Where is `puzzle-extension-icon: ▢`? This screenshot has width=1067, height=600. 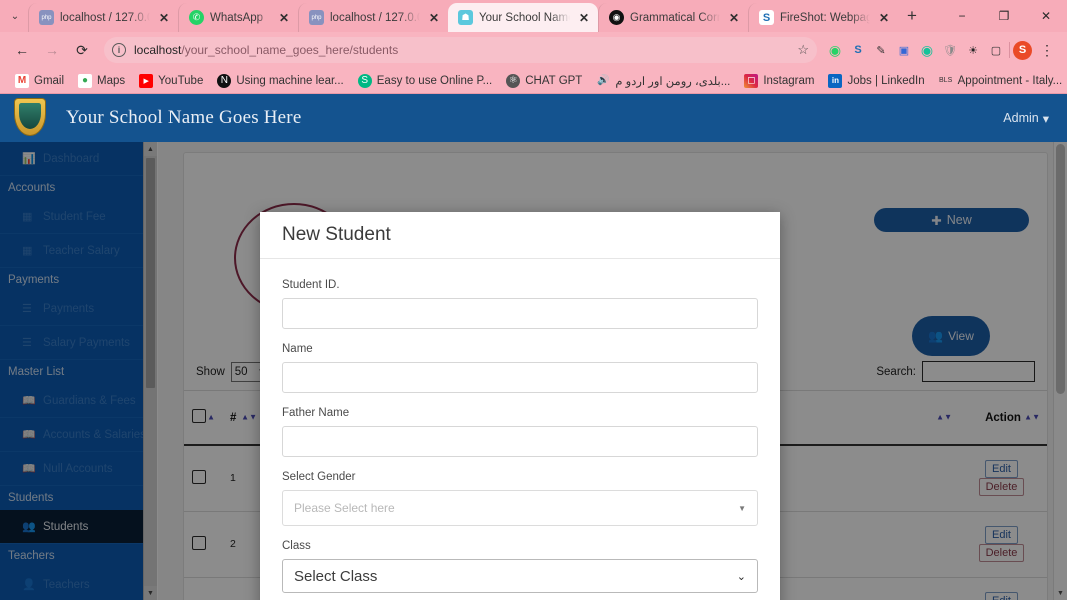 puzzle-extension-icon: ▢ is located at coordinates (996, 50).